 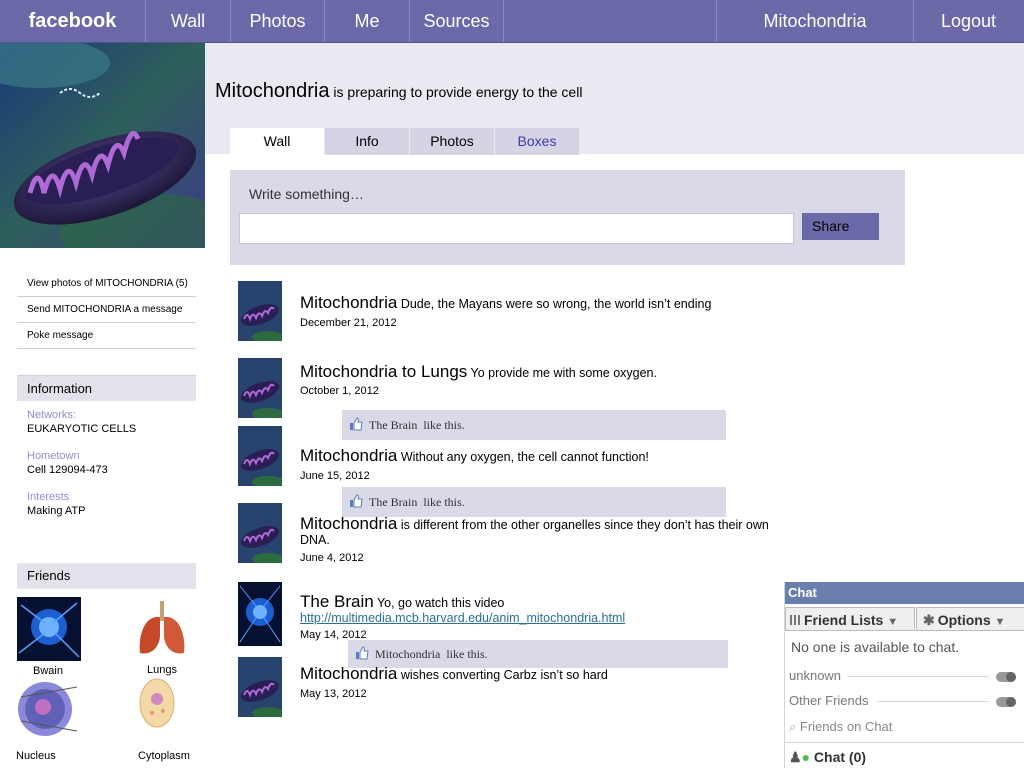 I want to click on friend-lists-label: Friend Lists, so click(x=844, y=620).